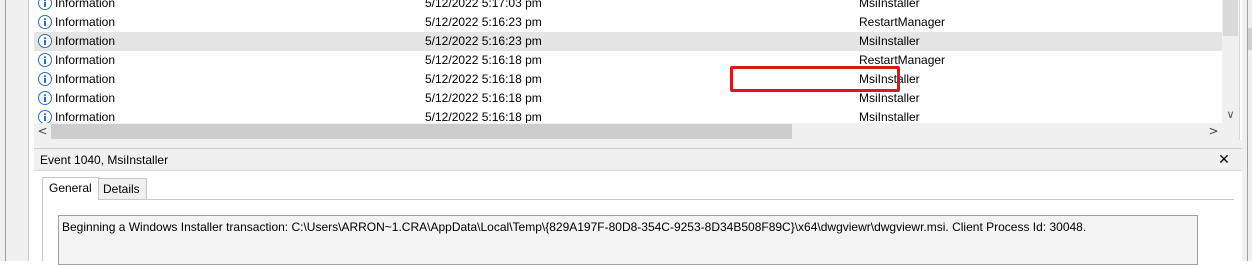 The image size is (1252, 265). Describe the element at coordinates (638, 144) in the screenshot. I see `pane-splitter` at that location.